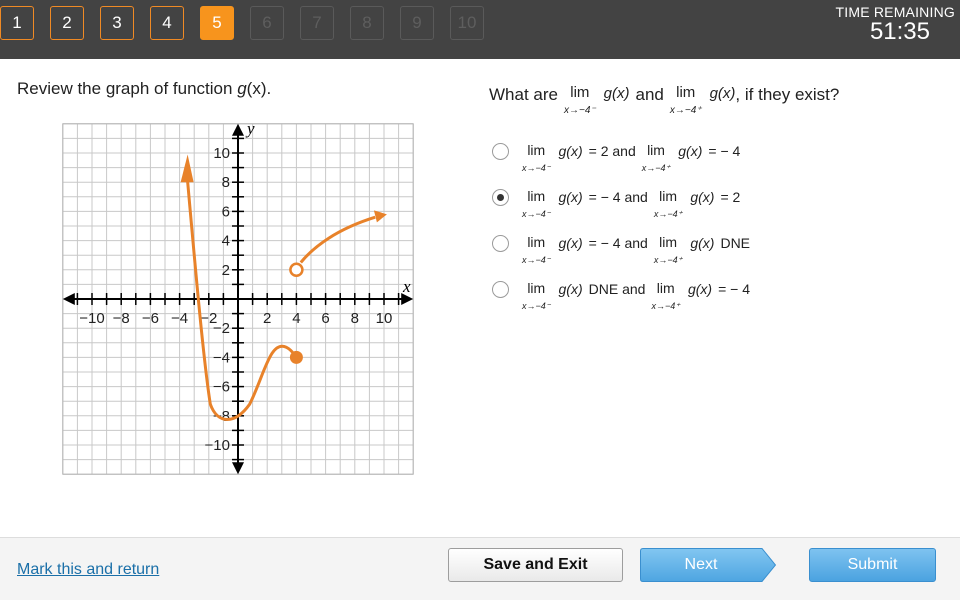 This screenshot has height=600, width=960. I want to click on question-number-4: 4, so click(167, 23).